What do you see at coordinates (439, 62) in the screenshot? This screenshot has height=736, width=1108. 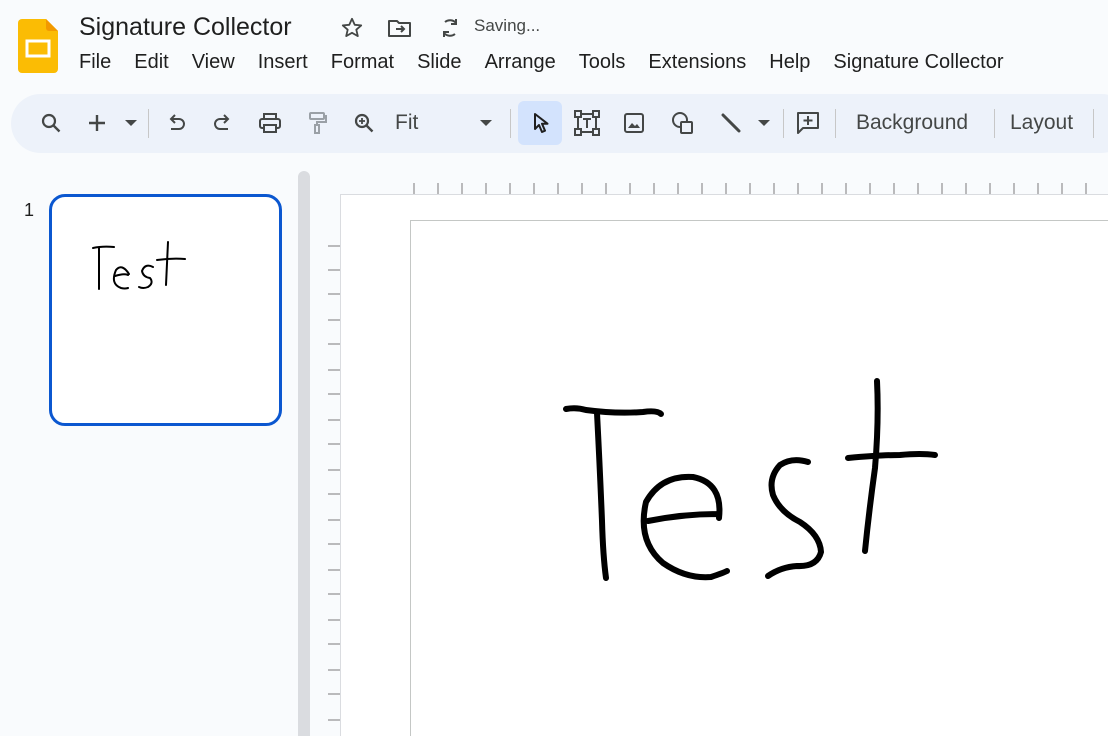 I see `menu-slide: Slide` at bounding box center [439, 62].